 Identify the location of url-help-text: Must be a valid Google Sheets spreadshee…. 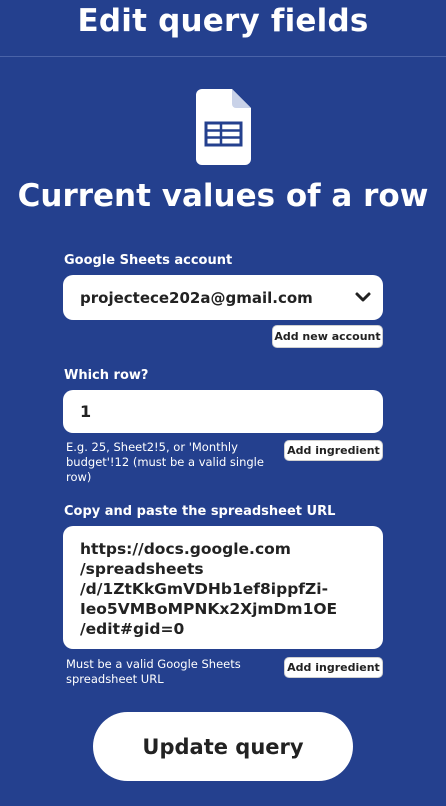
(153, 671).